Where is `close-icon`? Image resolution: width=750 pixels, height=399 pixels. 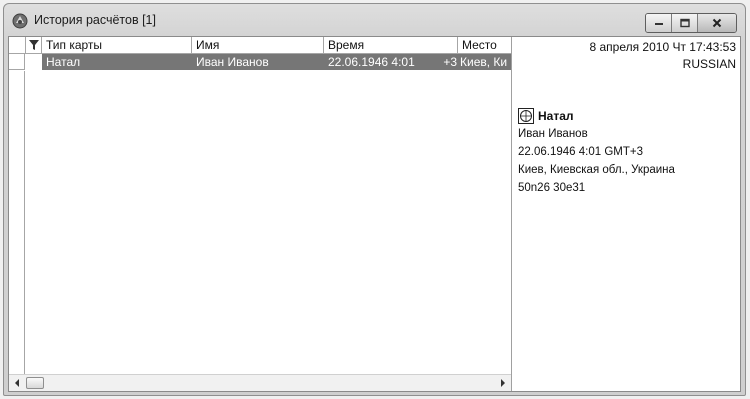
close-icon is located at coordinates (717, 23).